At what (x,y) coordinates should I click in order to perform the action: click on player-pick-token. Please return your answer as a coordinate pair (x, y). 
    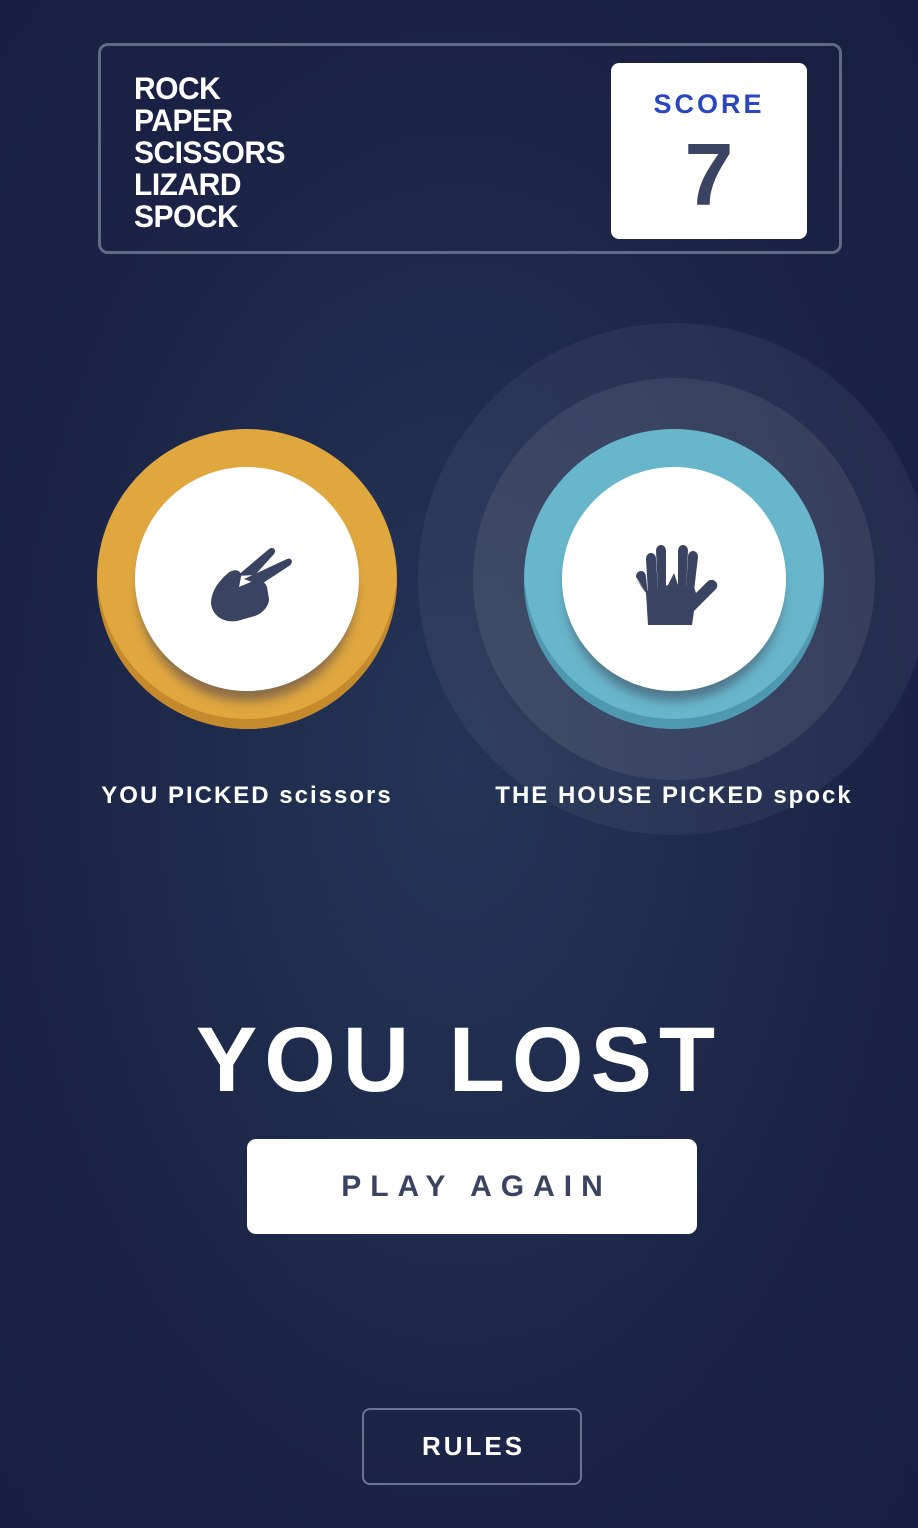
    Looking at the image, I should click on (247, 579).